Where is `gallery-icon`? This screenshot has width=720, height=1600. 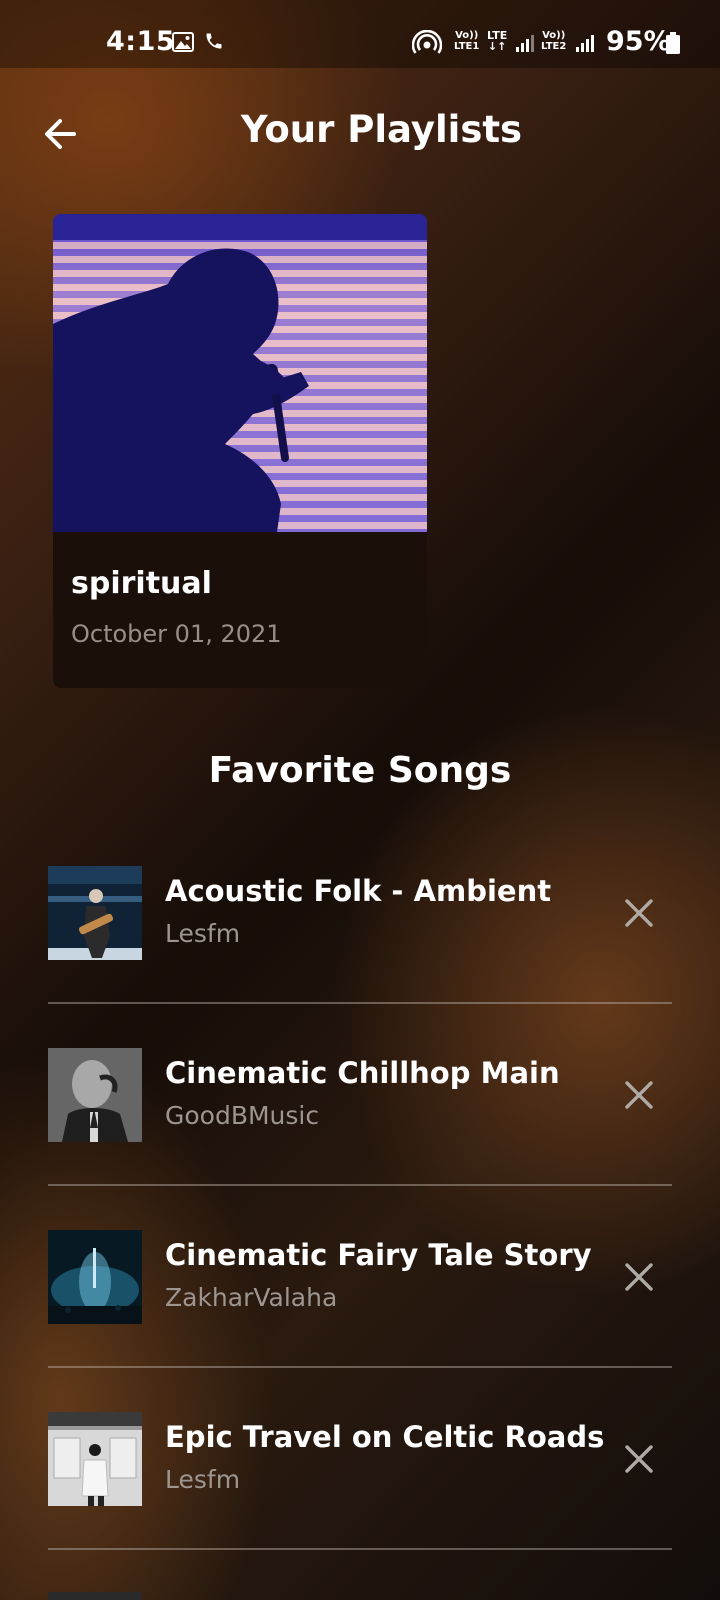
gallery-icon is located at coordinates (183, 42).